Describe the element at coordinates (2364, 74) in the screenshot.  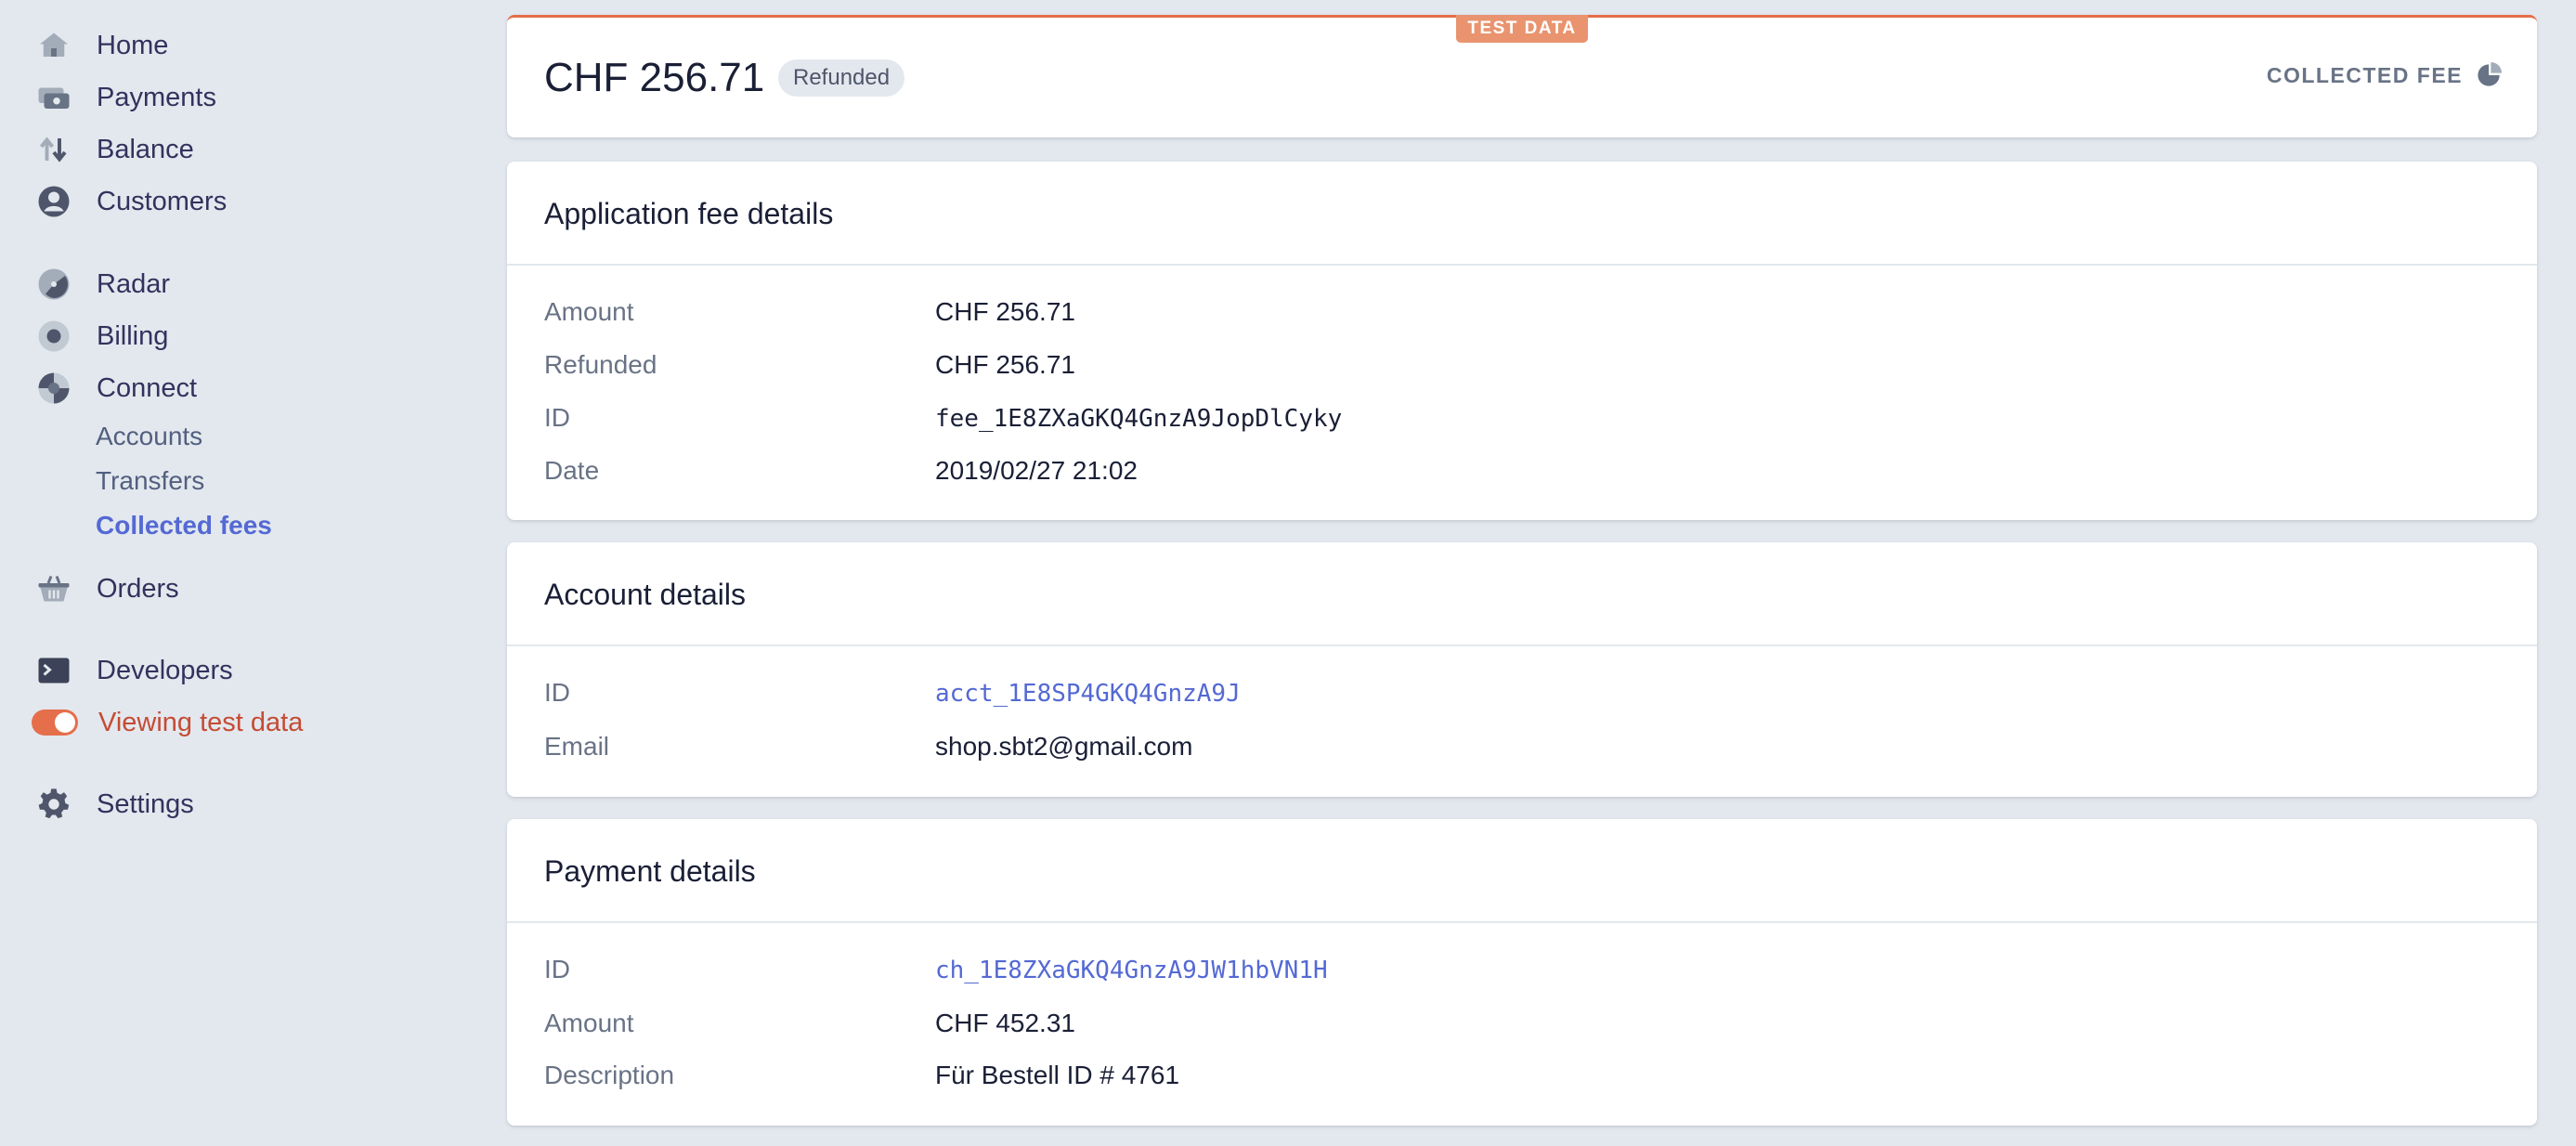
I see `object-type-text: COLLECTED FEE` at that location.